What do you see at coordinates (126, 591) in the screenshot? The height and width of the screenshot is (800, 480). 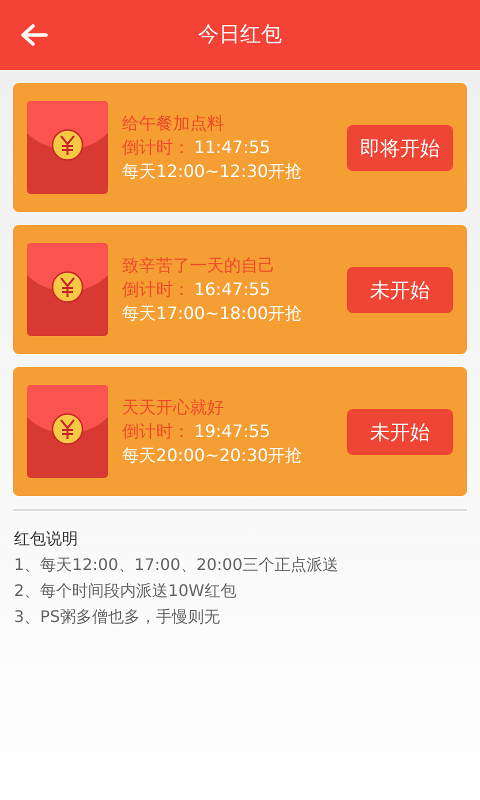 I see `note-line: 2、每个时间段内派送10W红包` at bounding box center [126, 591].